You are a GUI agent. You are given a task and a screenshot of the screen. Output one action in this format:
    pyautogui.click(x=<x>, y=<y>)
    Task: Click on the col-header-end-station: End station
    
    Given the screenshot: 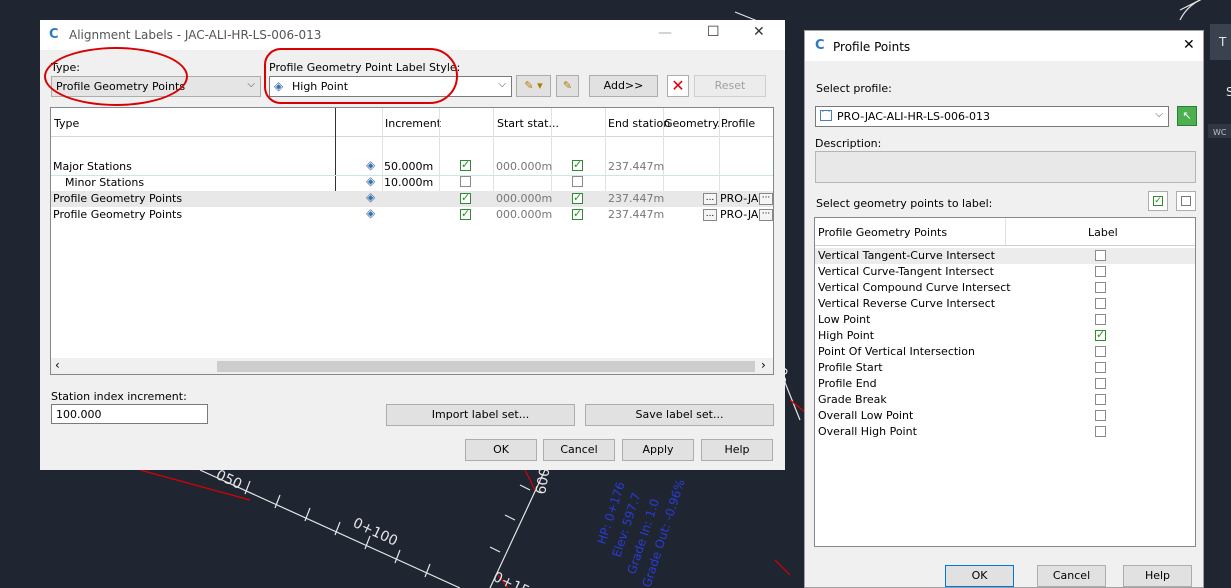 What is the action you would take?
    pyautogui.click(x=639, y=123)
    